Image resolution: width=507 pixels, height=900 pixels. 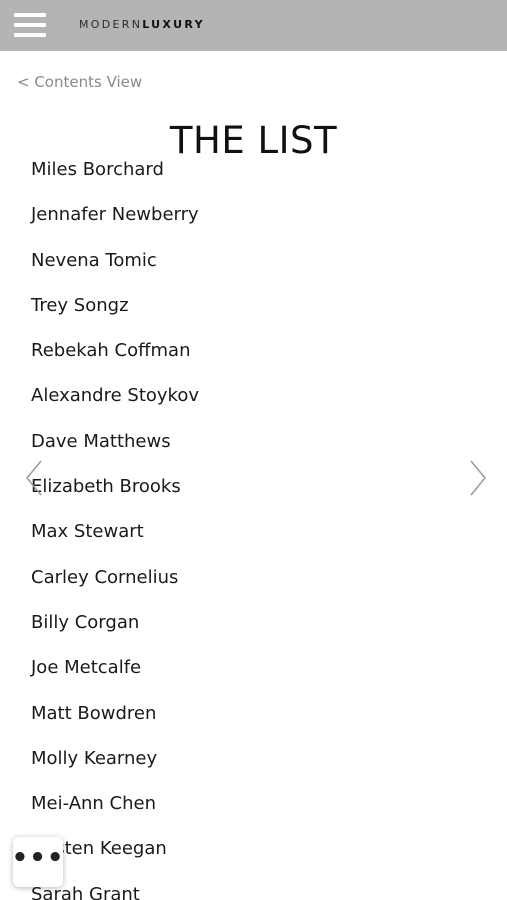 I want to click on more-options-button: •••, so click(x=38, y=862).